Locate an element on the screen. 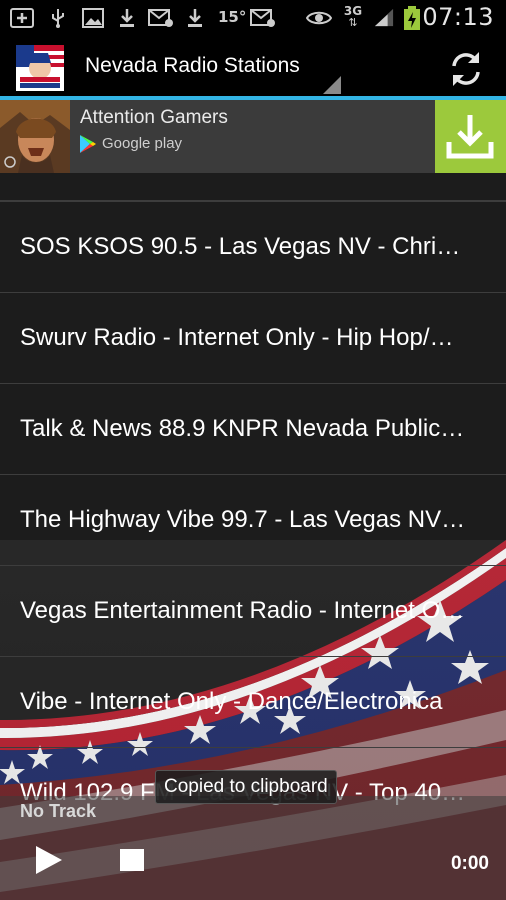 This screenshot has height=900, width=506. eye-icon is located at coordinates (319, 18).